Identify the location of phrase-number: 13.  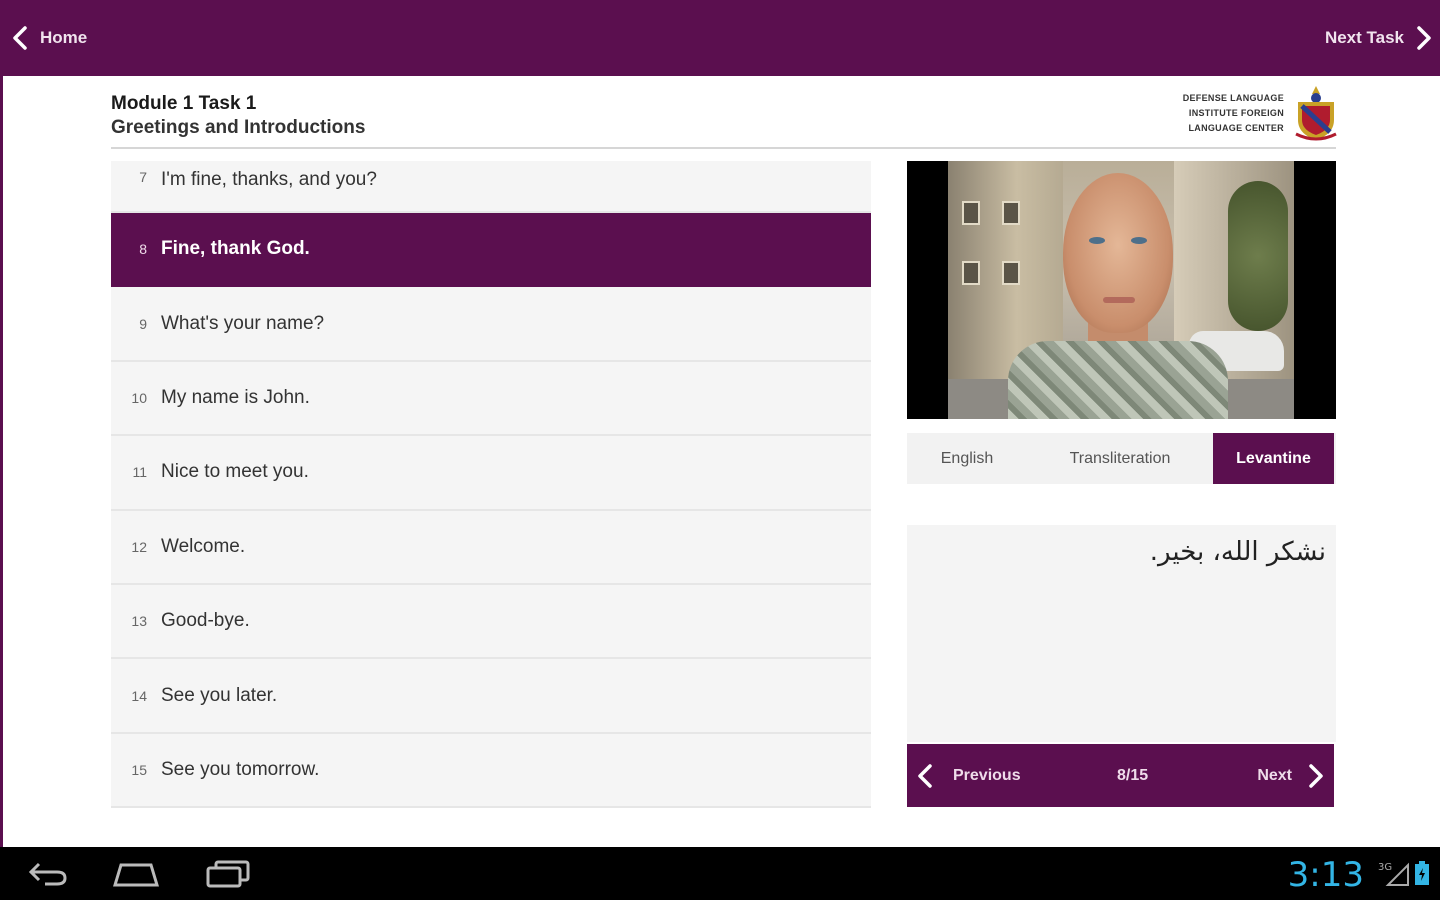
(139, 621).